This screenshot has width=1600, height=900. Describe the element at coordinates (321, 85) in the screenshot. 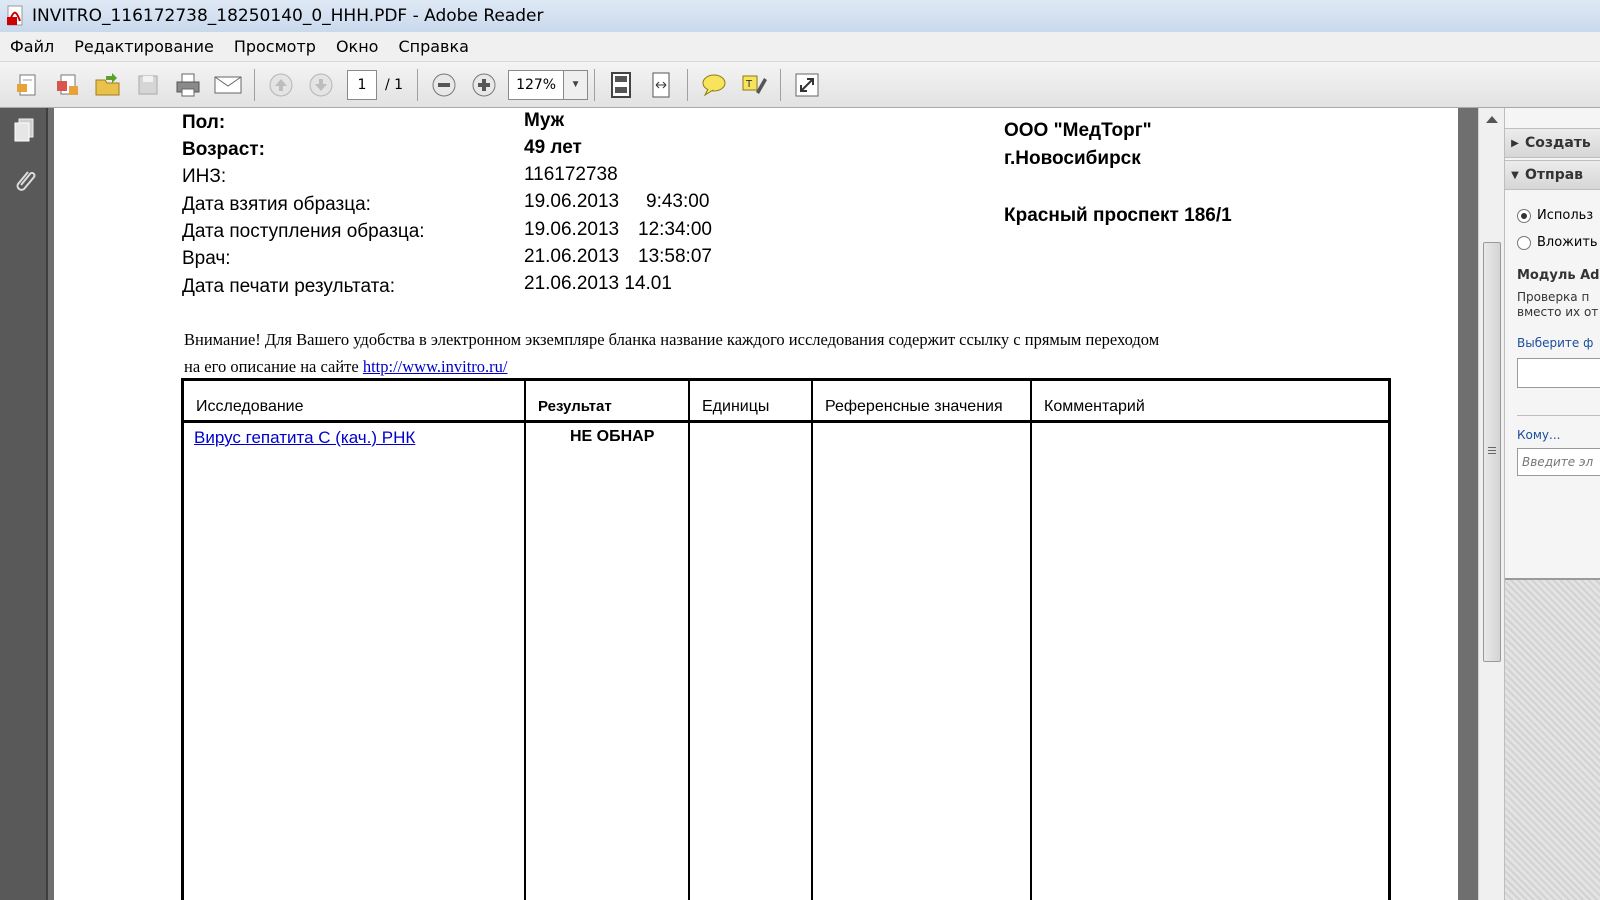

I see `next-page-icon` at that location.